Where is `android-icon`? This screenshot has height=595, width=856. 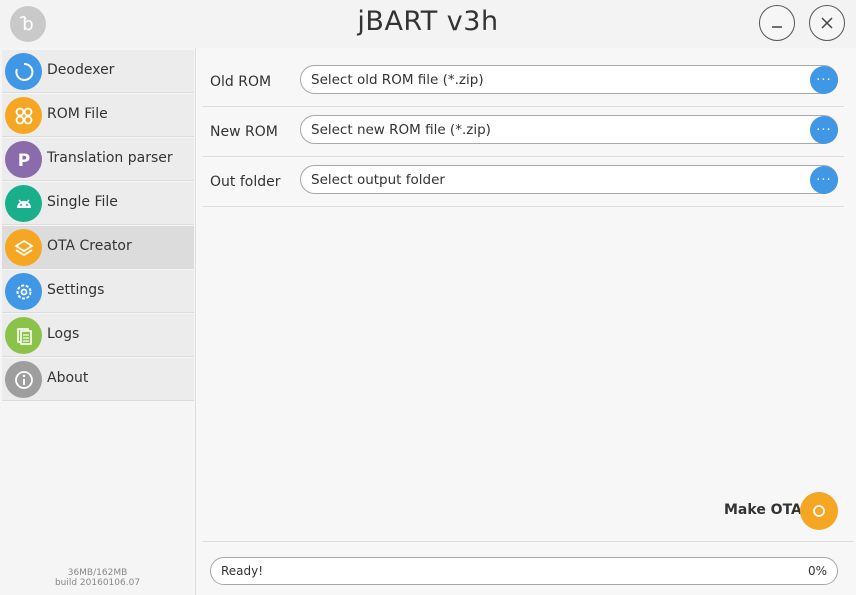 android-icon is located at coordinates (23, 203).